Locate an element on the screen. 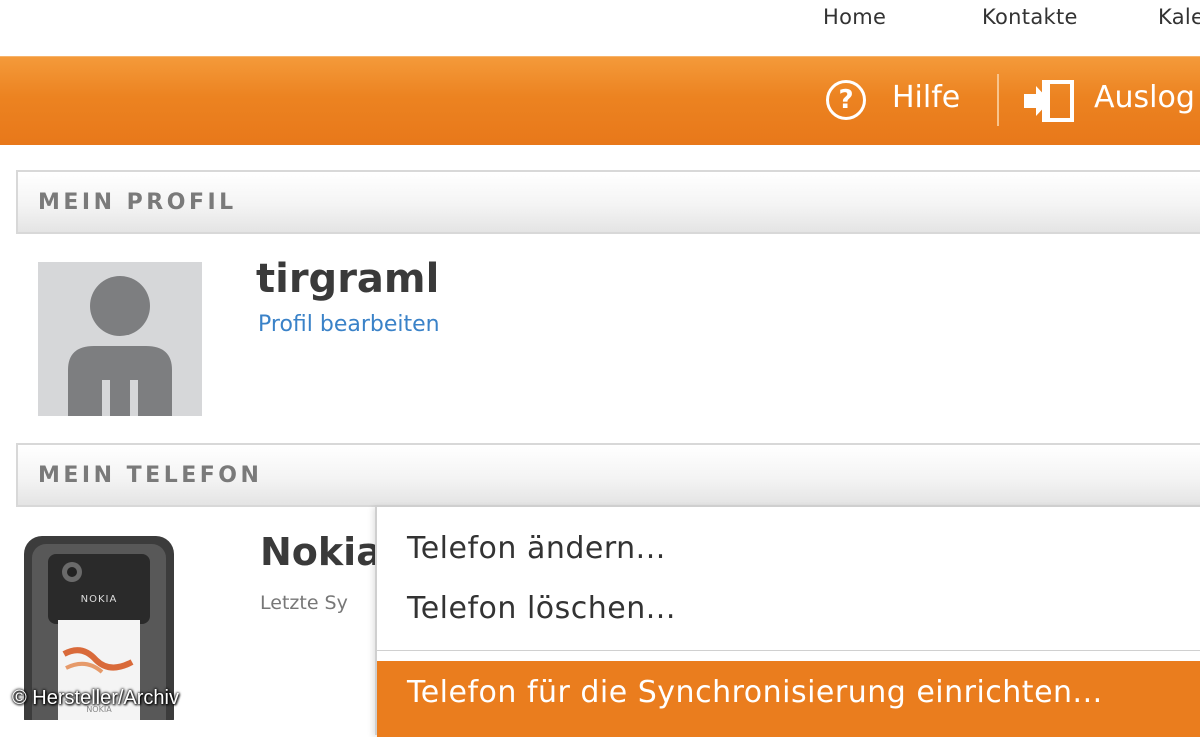 The width and height of the screenshot is (1200, 737). avatar is located at coordinates (120, 339).